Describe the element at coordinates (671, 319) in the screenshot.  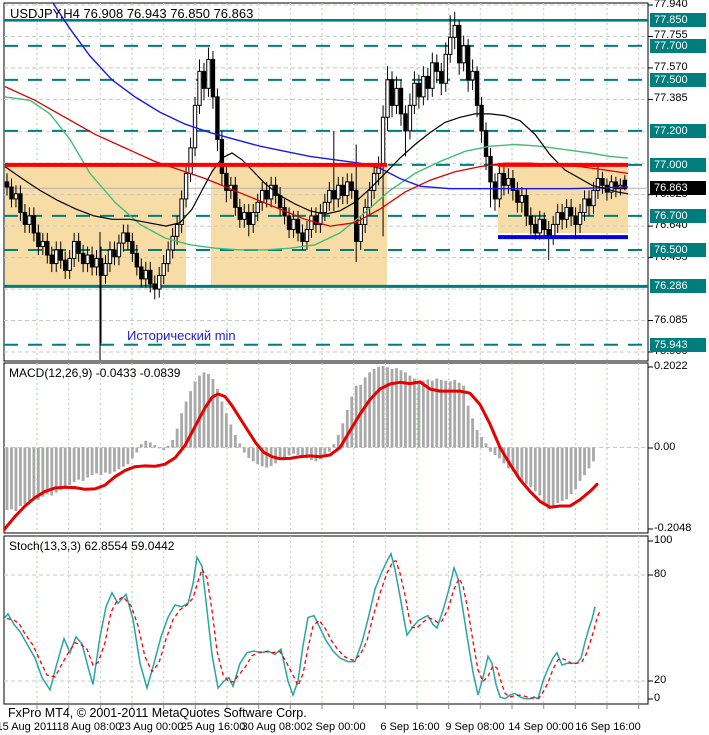
I see `price-axis-label: 76.085` at that location.